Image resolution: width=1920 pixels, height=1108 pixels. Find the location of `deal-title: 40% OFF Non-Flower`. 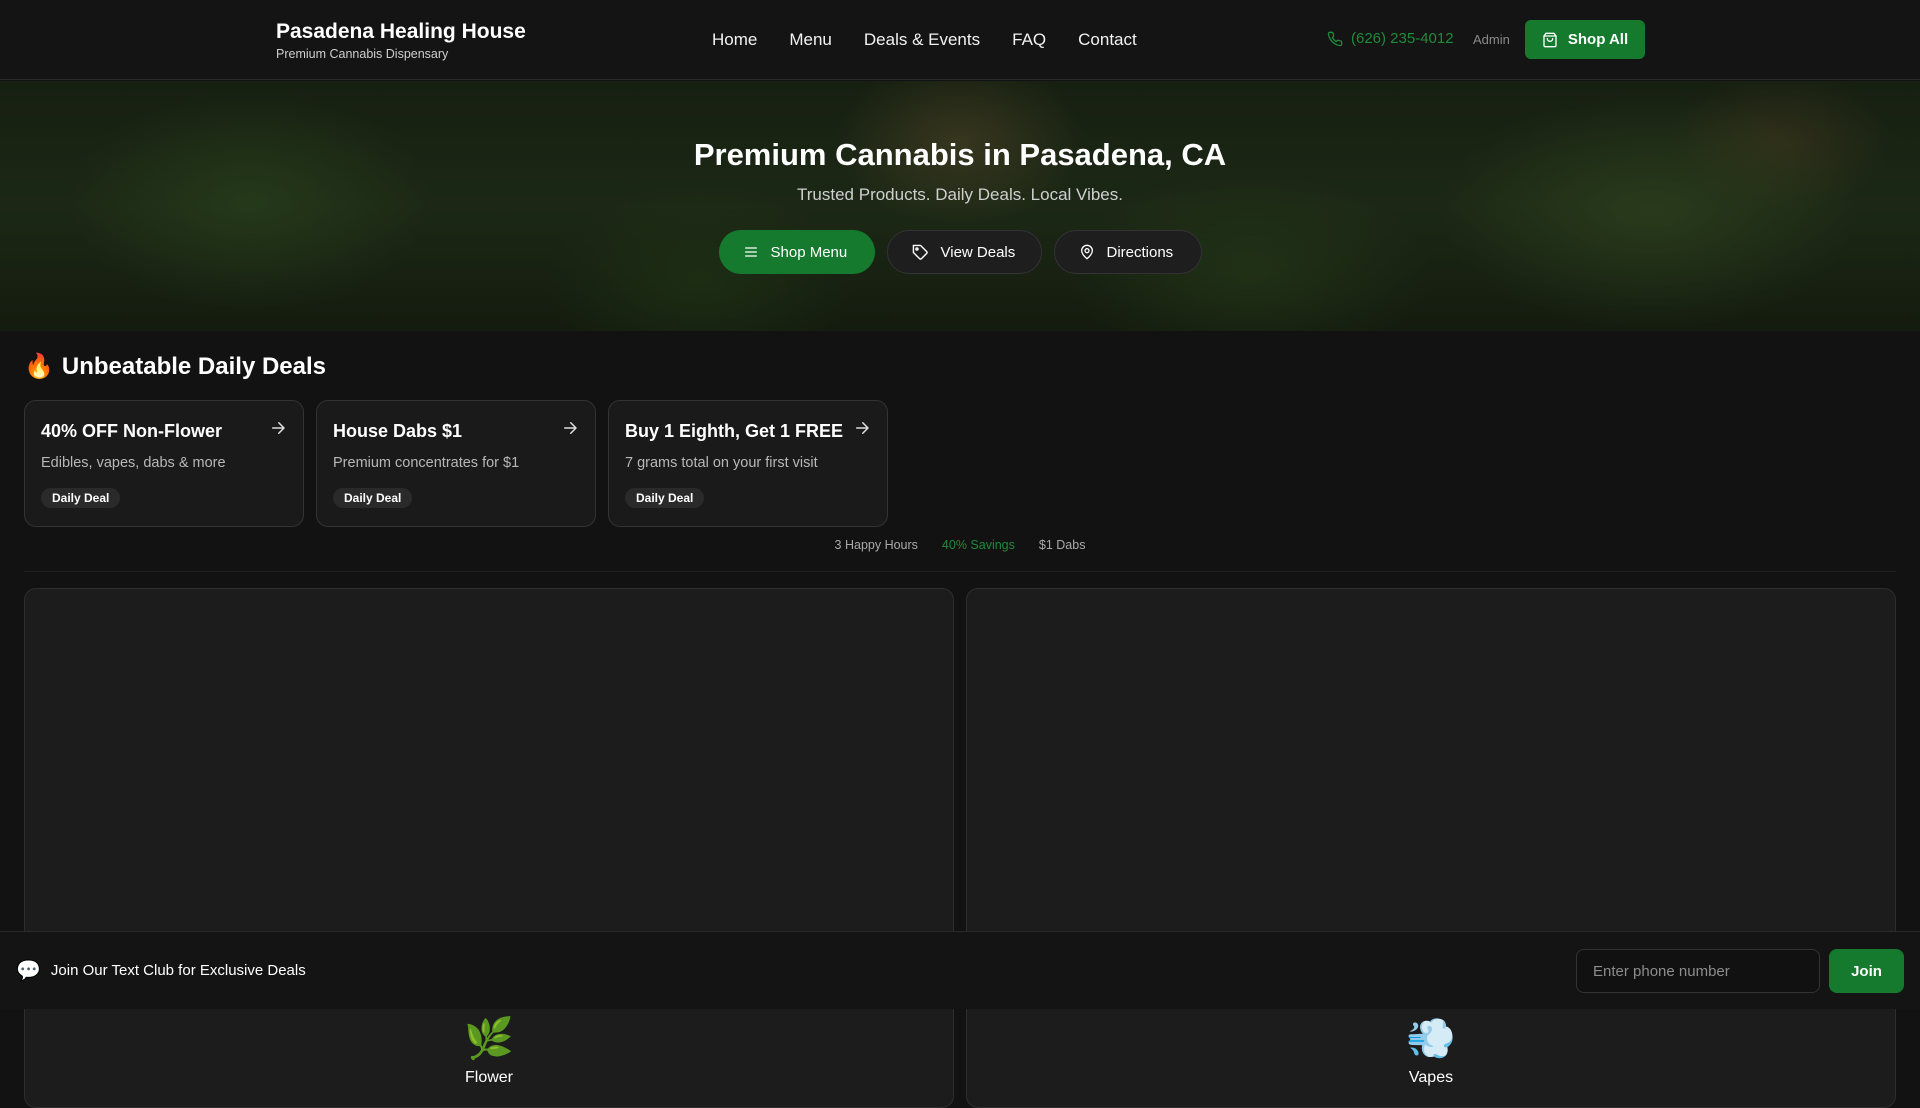

deal-title: 40% OFF Non-Flower is located at coordinates (132, 431).